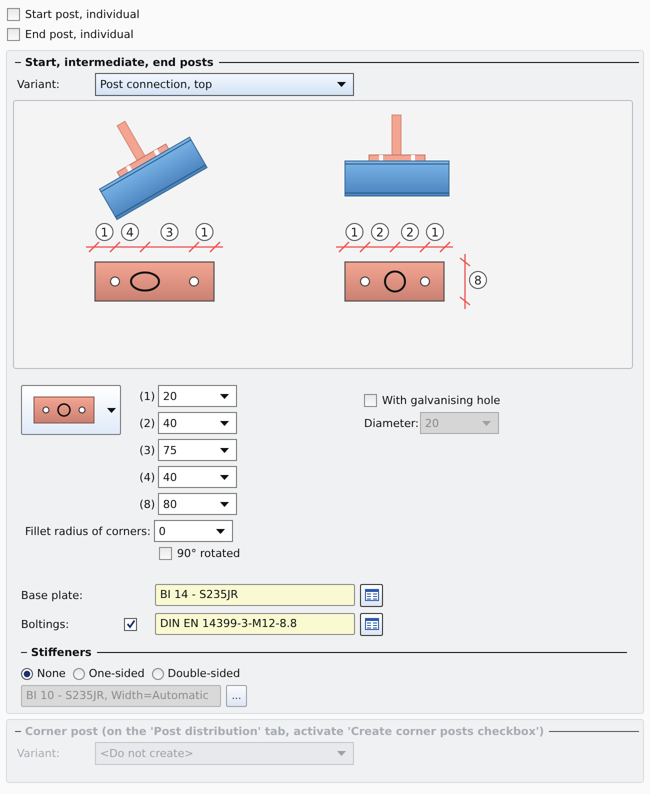 The width and height of the screenshot is (650, 794). What do you see at coordinates (197, 504) in the screenshot?
I see `dimension-dropdown: 80` at bounding box center [197, 504].